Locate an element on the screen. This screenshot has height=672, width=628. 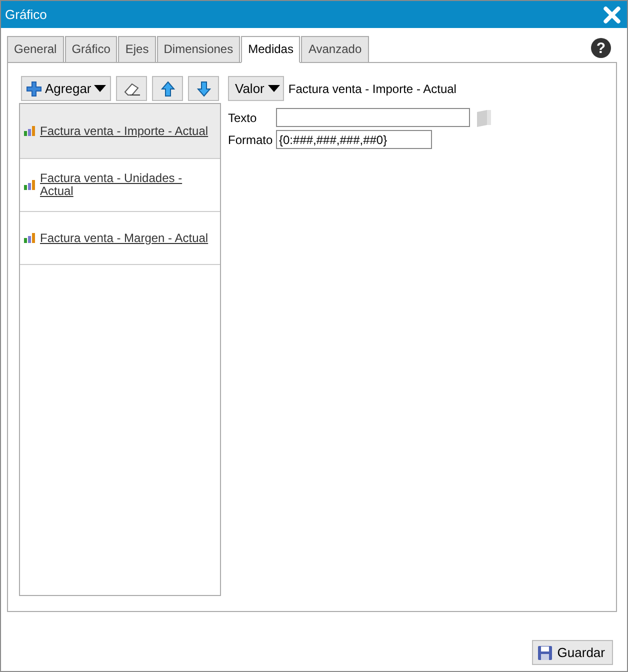
arrow-down-icon is located at coordinates (203, 88).